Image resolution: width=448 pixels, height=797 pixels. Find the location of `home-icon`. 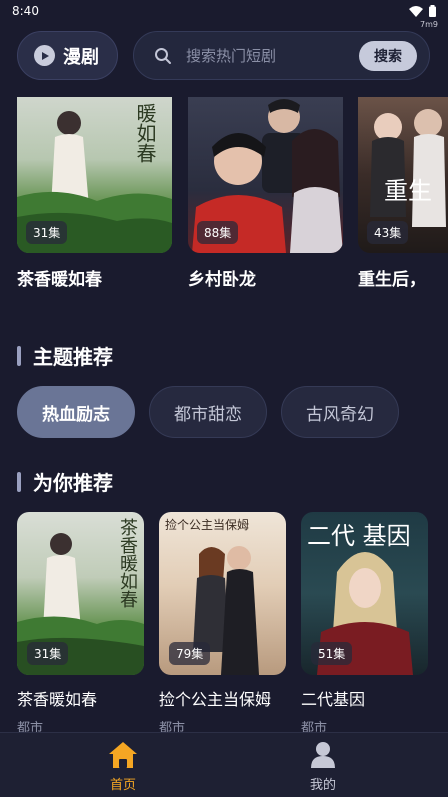

home-icon is located at coordinates (123, 755).